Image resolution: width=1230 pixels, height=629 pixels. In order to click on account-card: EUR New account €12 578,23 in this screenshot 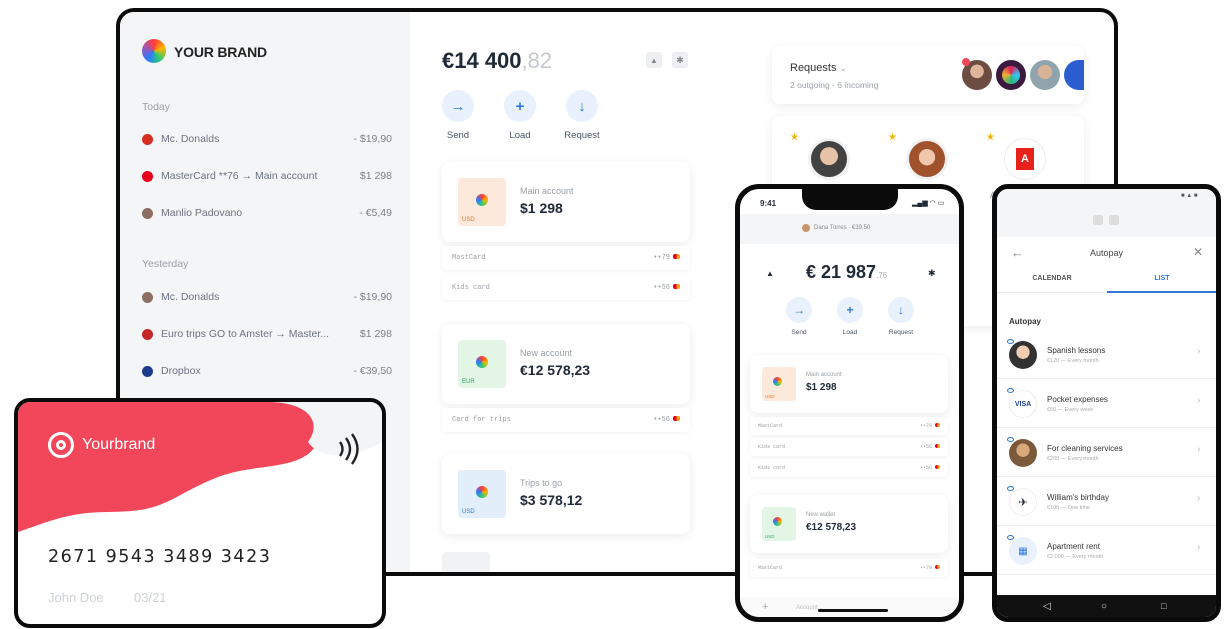, I will do `click(566, 364)`.